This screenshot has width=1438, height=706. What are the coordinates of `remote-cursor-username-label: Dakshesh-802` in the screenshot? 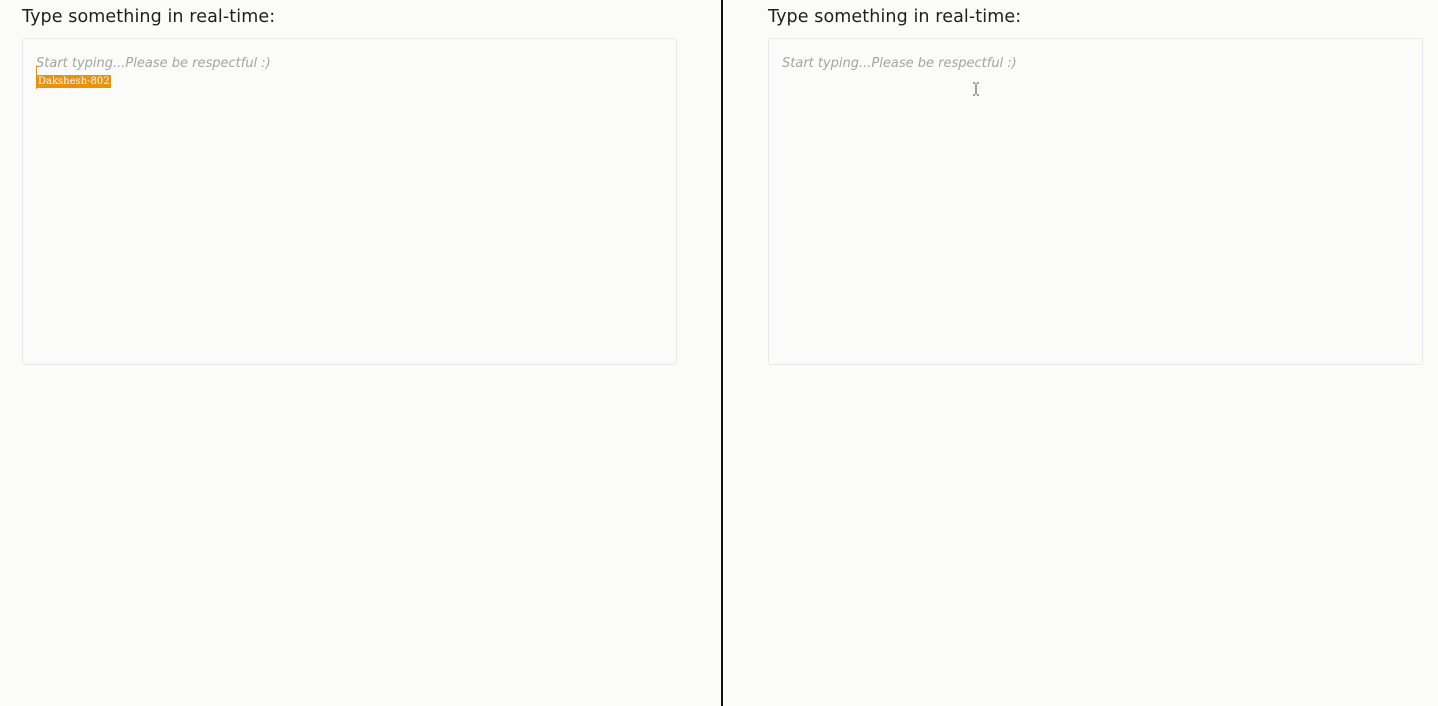 It's located at (74, 81).